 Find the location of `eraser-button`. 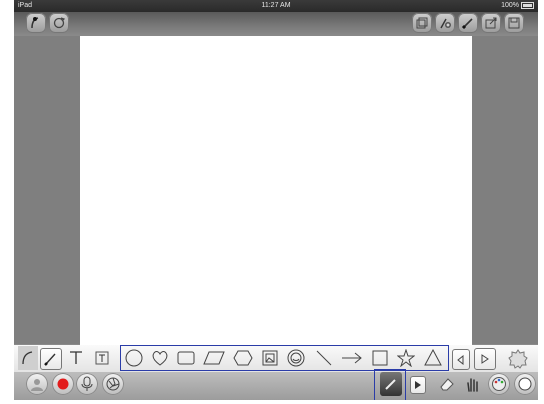

eraser-button is located at coordinates (447, 384).